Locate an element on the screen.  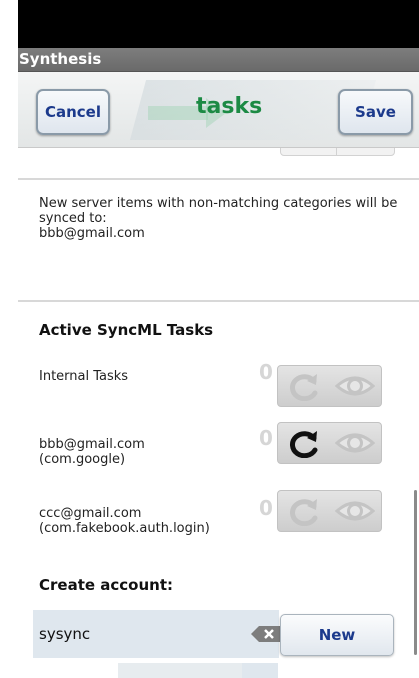
title-bar: Synthesis is located at coordinates (218, 60).